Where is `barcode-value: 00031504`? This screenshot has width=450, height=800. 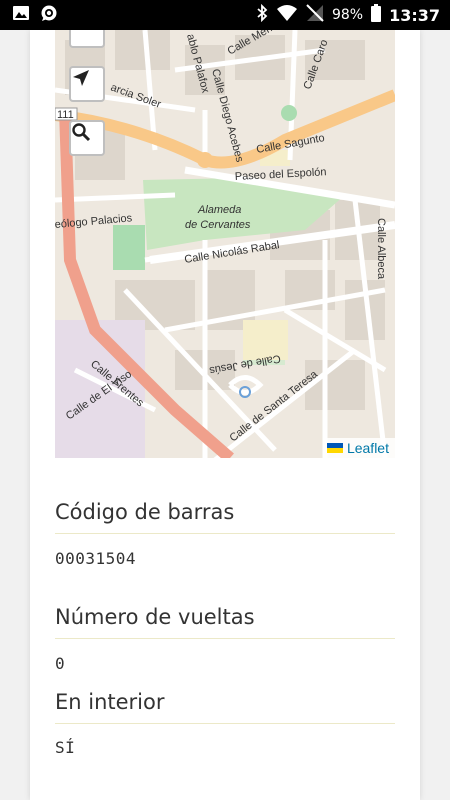
barcode-value: 00031504 is located at coordinates (96, 558).